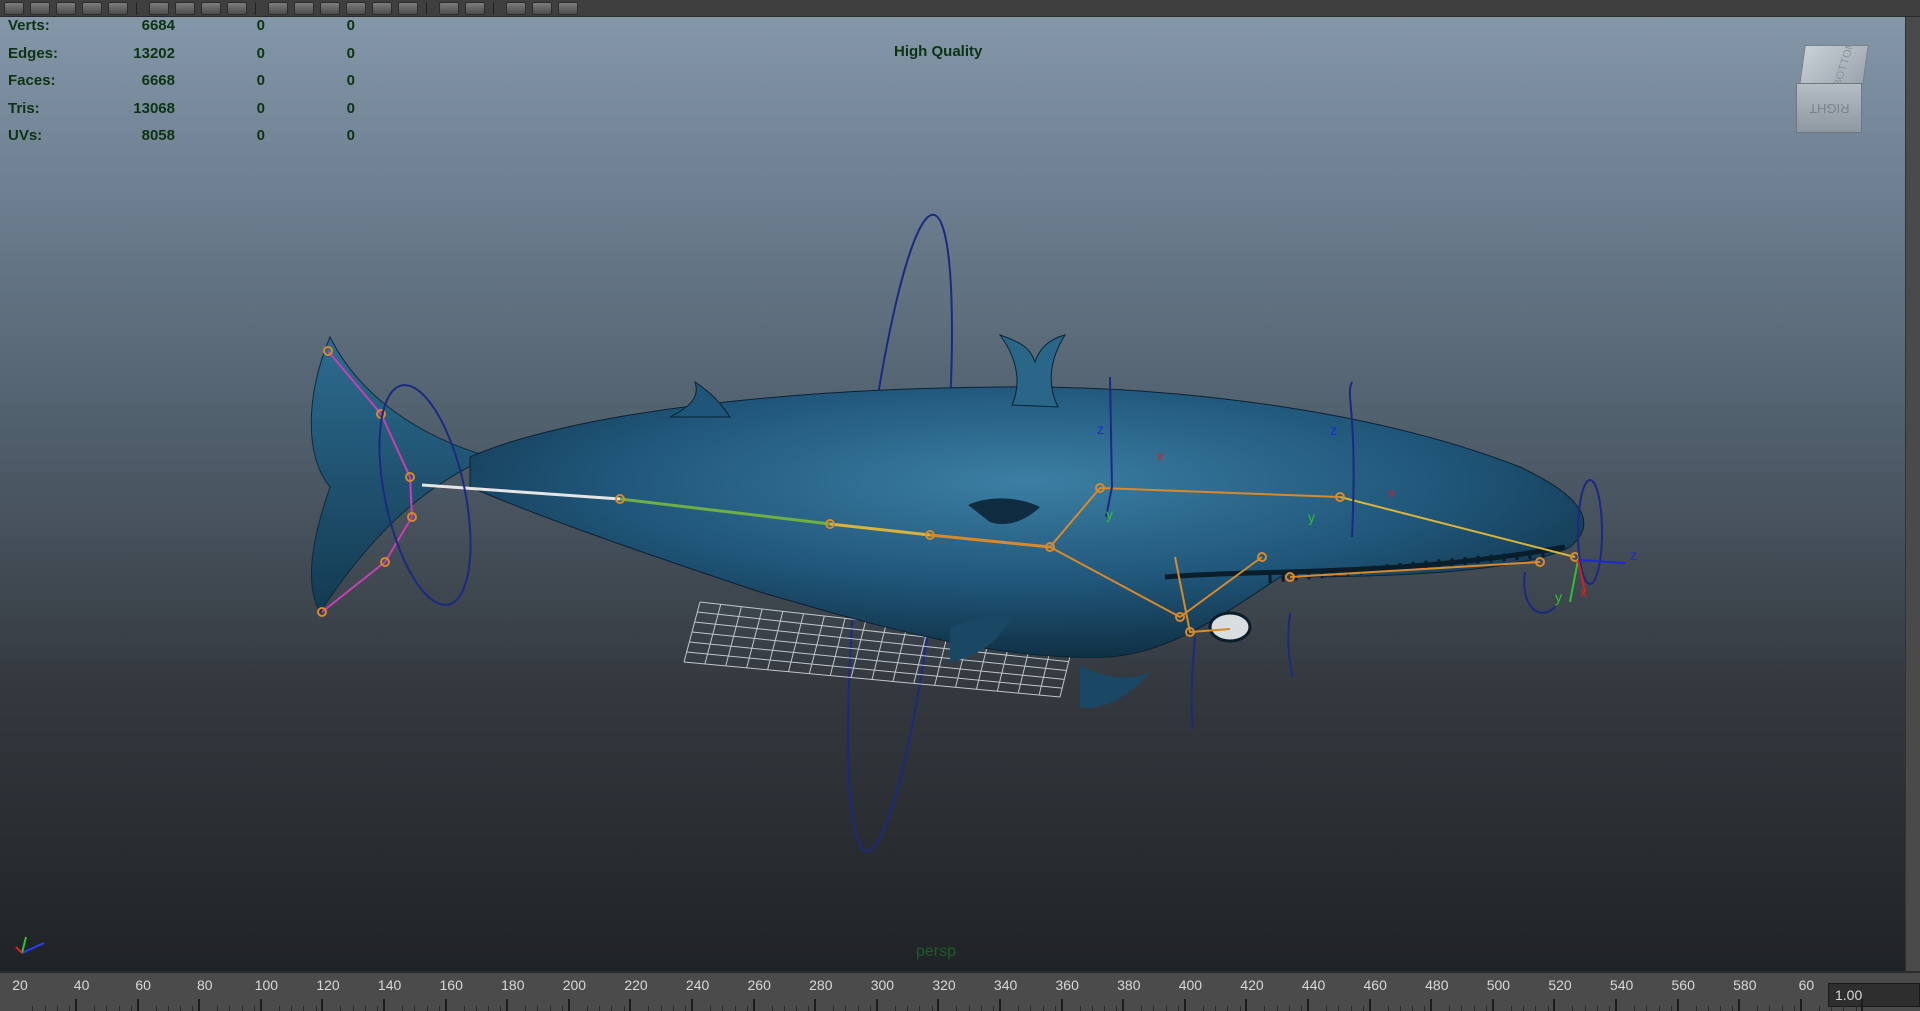  What do you see at coordinates (304, 8) in the screenshot?
I see `wireframe-icon` at bounding box center [304, 8].